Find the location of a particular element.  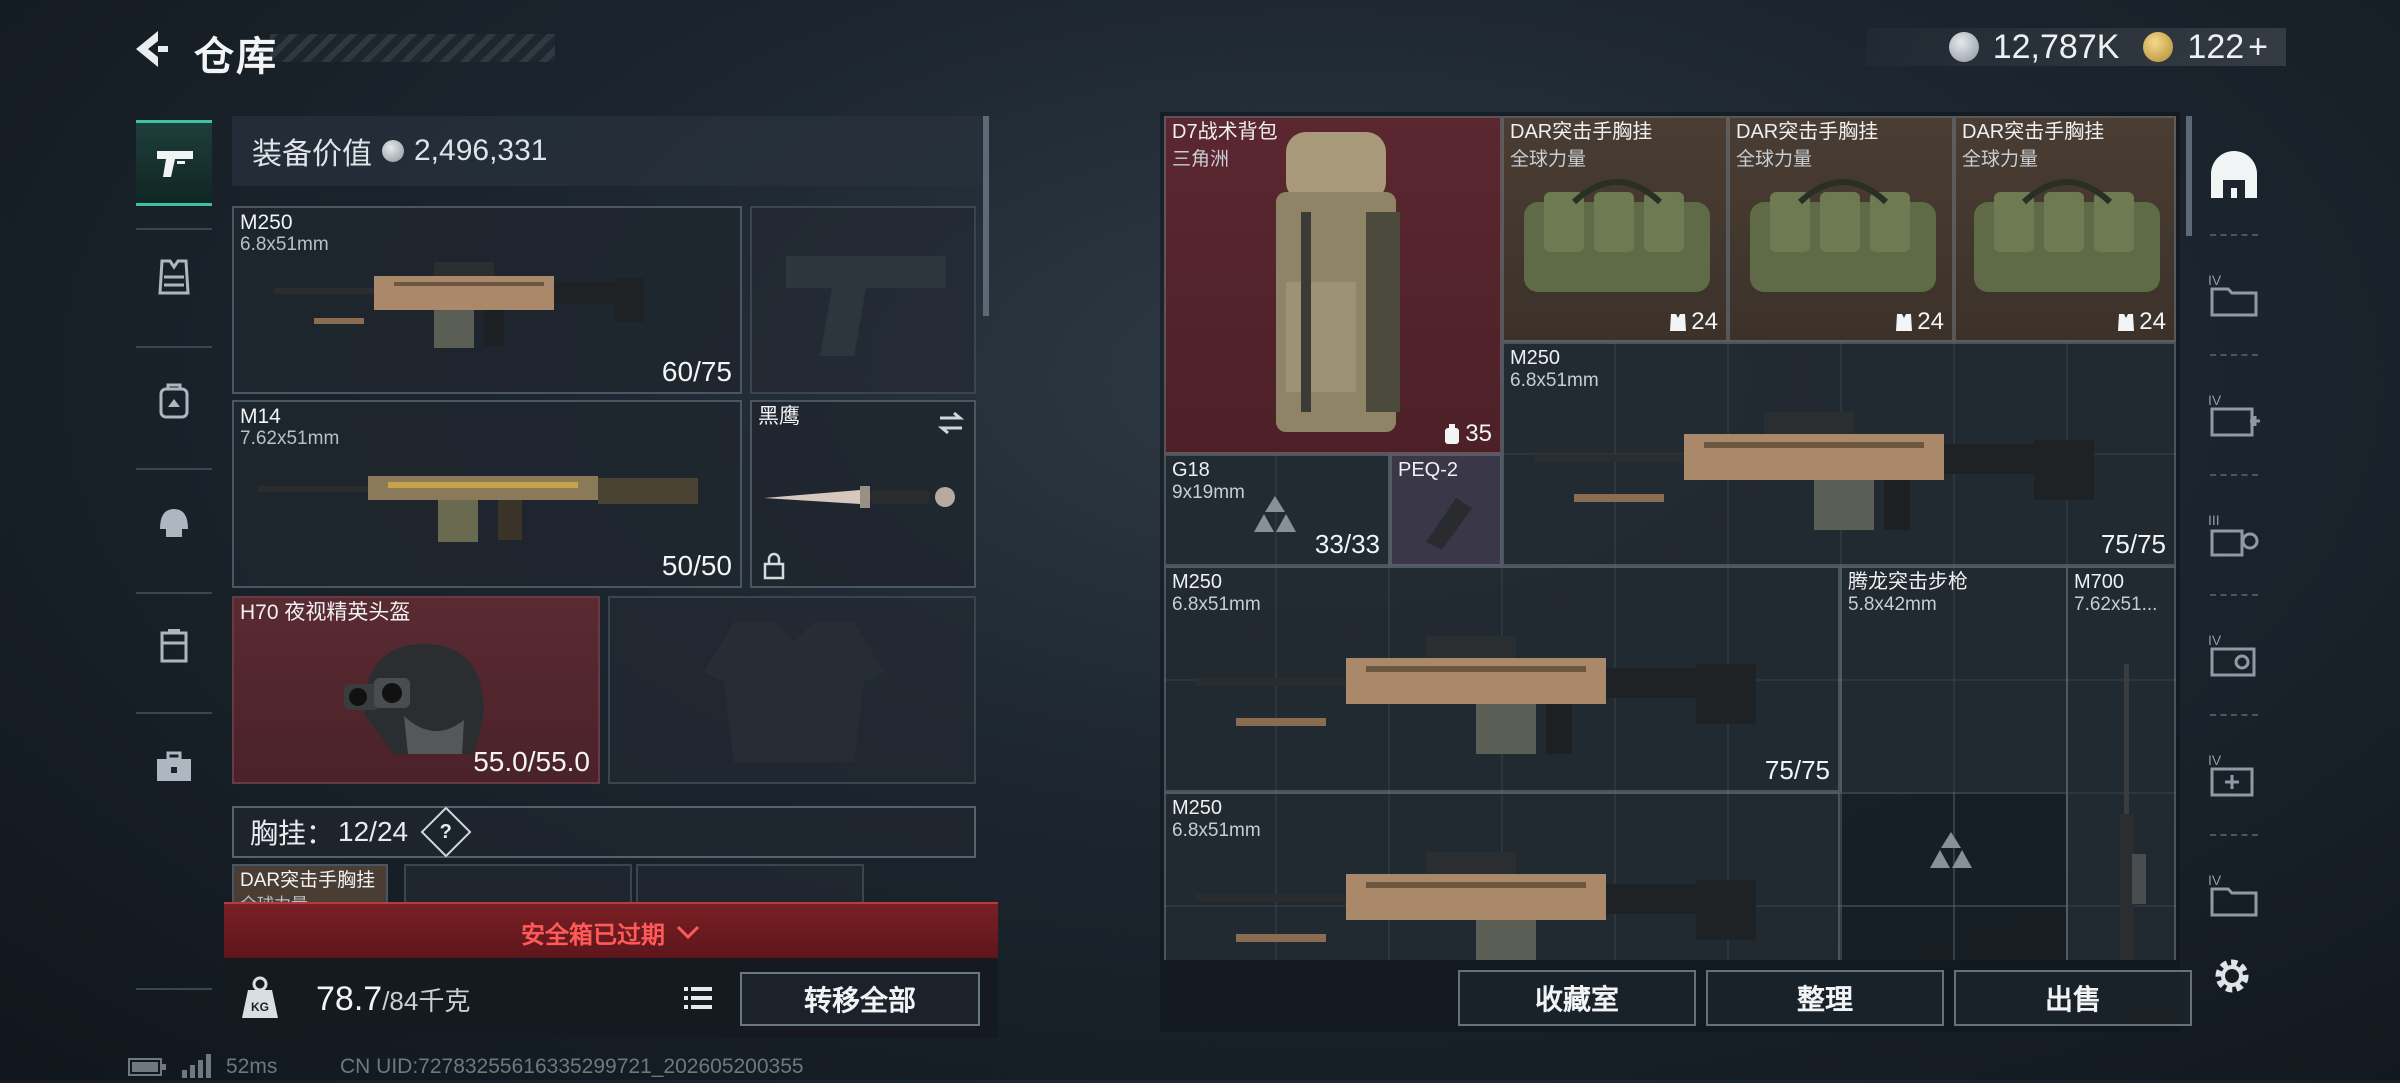

item-capacity-value: 35 is located at coordinates (1478, 433).